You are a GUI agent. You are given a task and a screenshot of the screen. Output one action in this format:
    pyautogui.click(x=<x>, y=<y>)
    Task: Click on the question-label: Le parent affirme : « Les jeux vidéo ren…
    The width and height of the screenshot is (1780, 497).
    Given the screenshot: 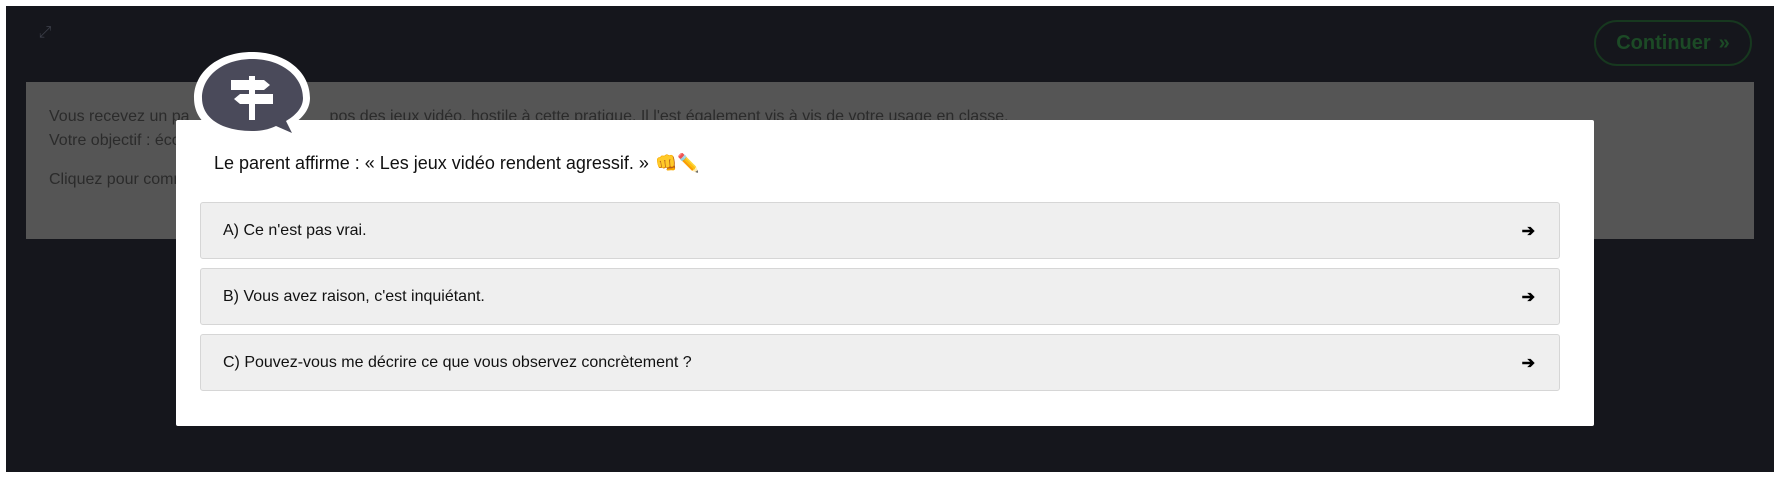 What is the action you would take?
    pyautogui.click(x=431, y=163)
    